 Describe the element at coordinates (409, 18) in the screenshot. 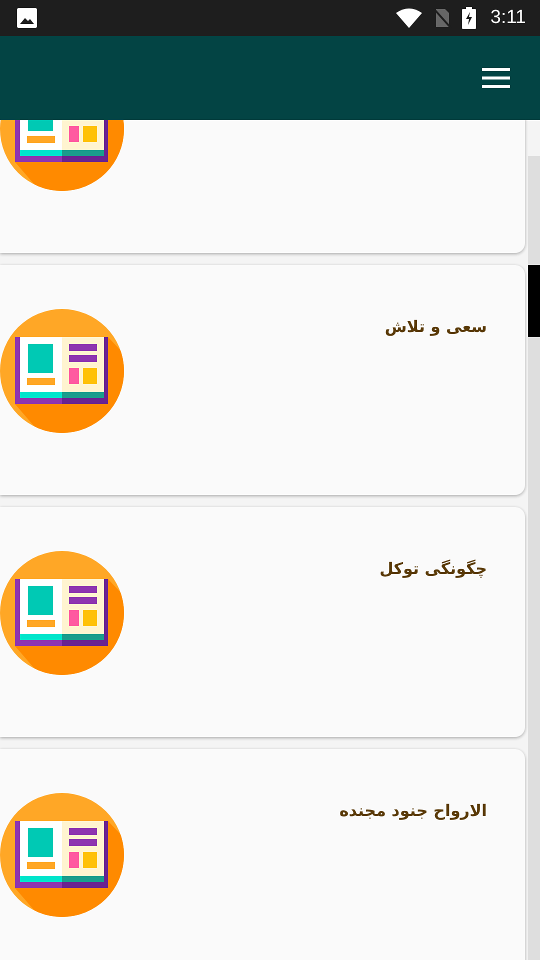

I see `wifi-icon` at that location.